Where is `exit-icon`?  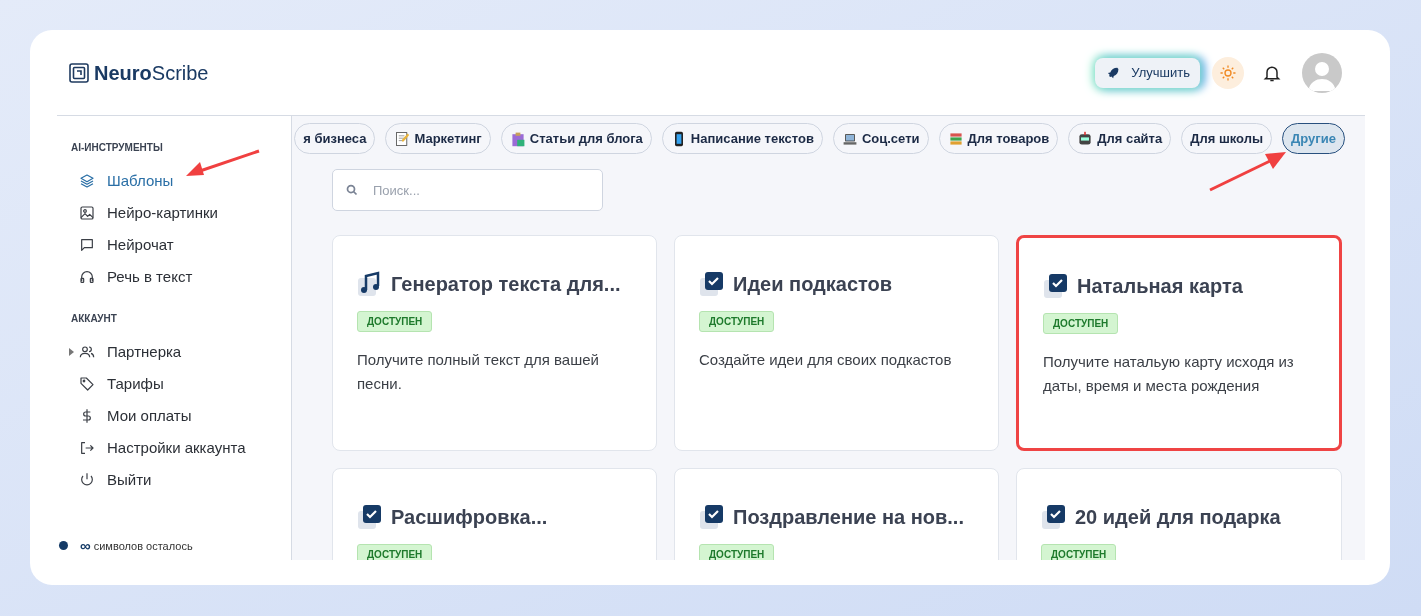
exit-icon is located at coordinates (87, 448).